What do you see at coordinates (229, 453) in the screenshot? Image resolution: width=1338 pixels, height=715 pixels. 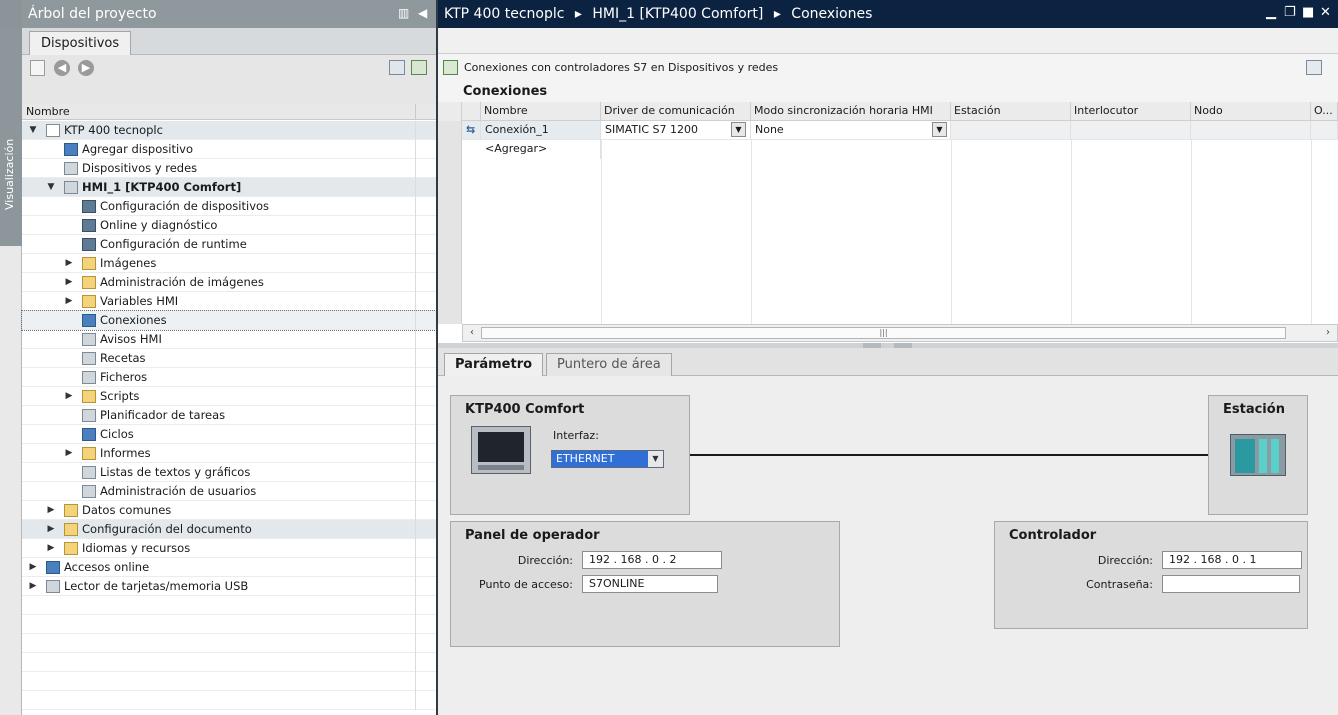 I see `tree-item: ▶ Informes` at bounding box center [229, 453].